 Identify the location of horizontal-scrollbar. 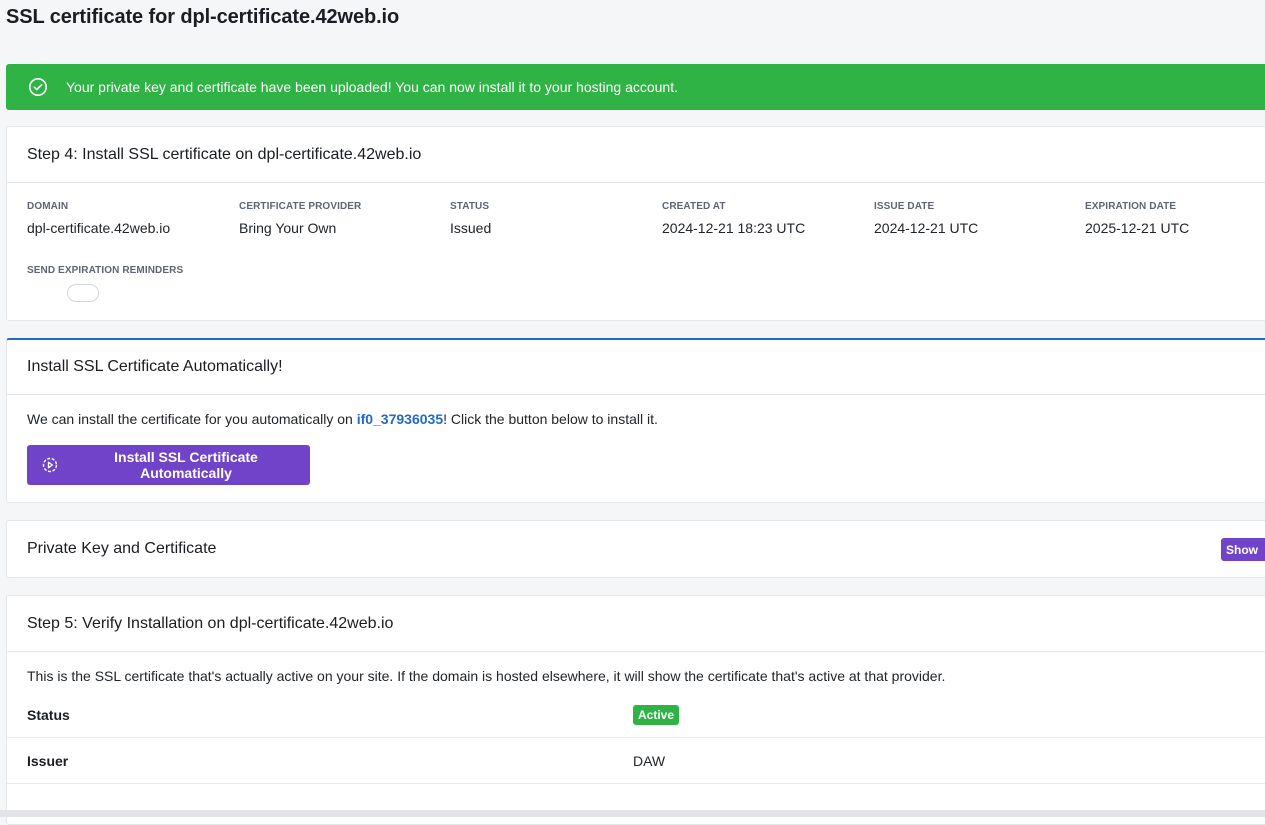
(632, 813).